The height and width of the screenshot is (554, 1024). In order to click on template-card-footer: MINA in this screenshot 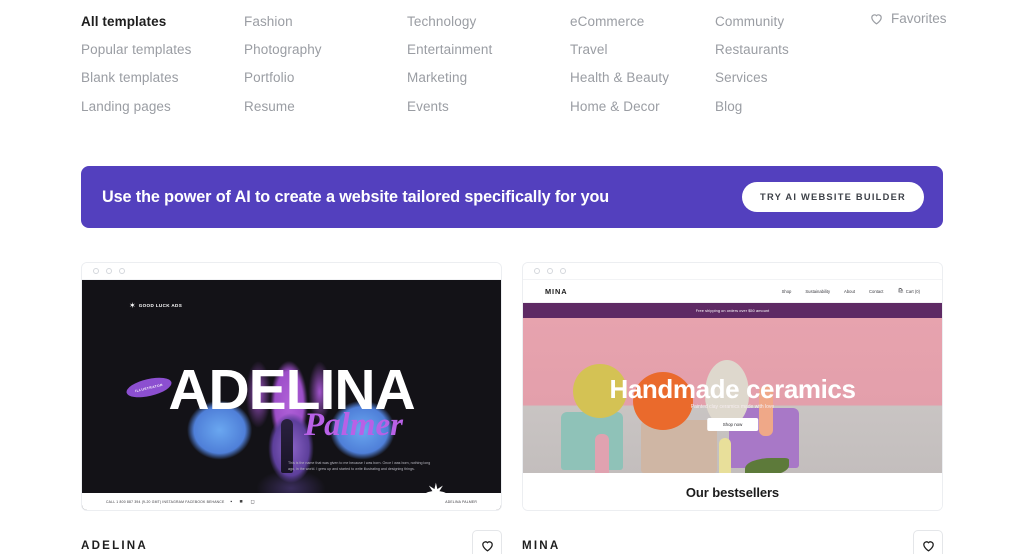, I will do `click(732, 542)`.